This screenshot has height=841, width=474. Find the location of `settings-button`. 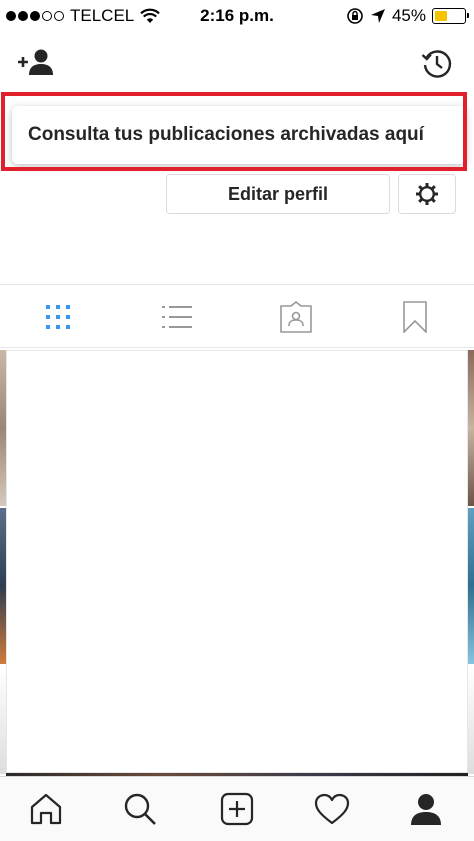

settings-button is located at coordinates (427, 194).